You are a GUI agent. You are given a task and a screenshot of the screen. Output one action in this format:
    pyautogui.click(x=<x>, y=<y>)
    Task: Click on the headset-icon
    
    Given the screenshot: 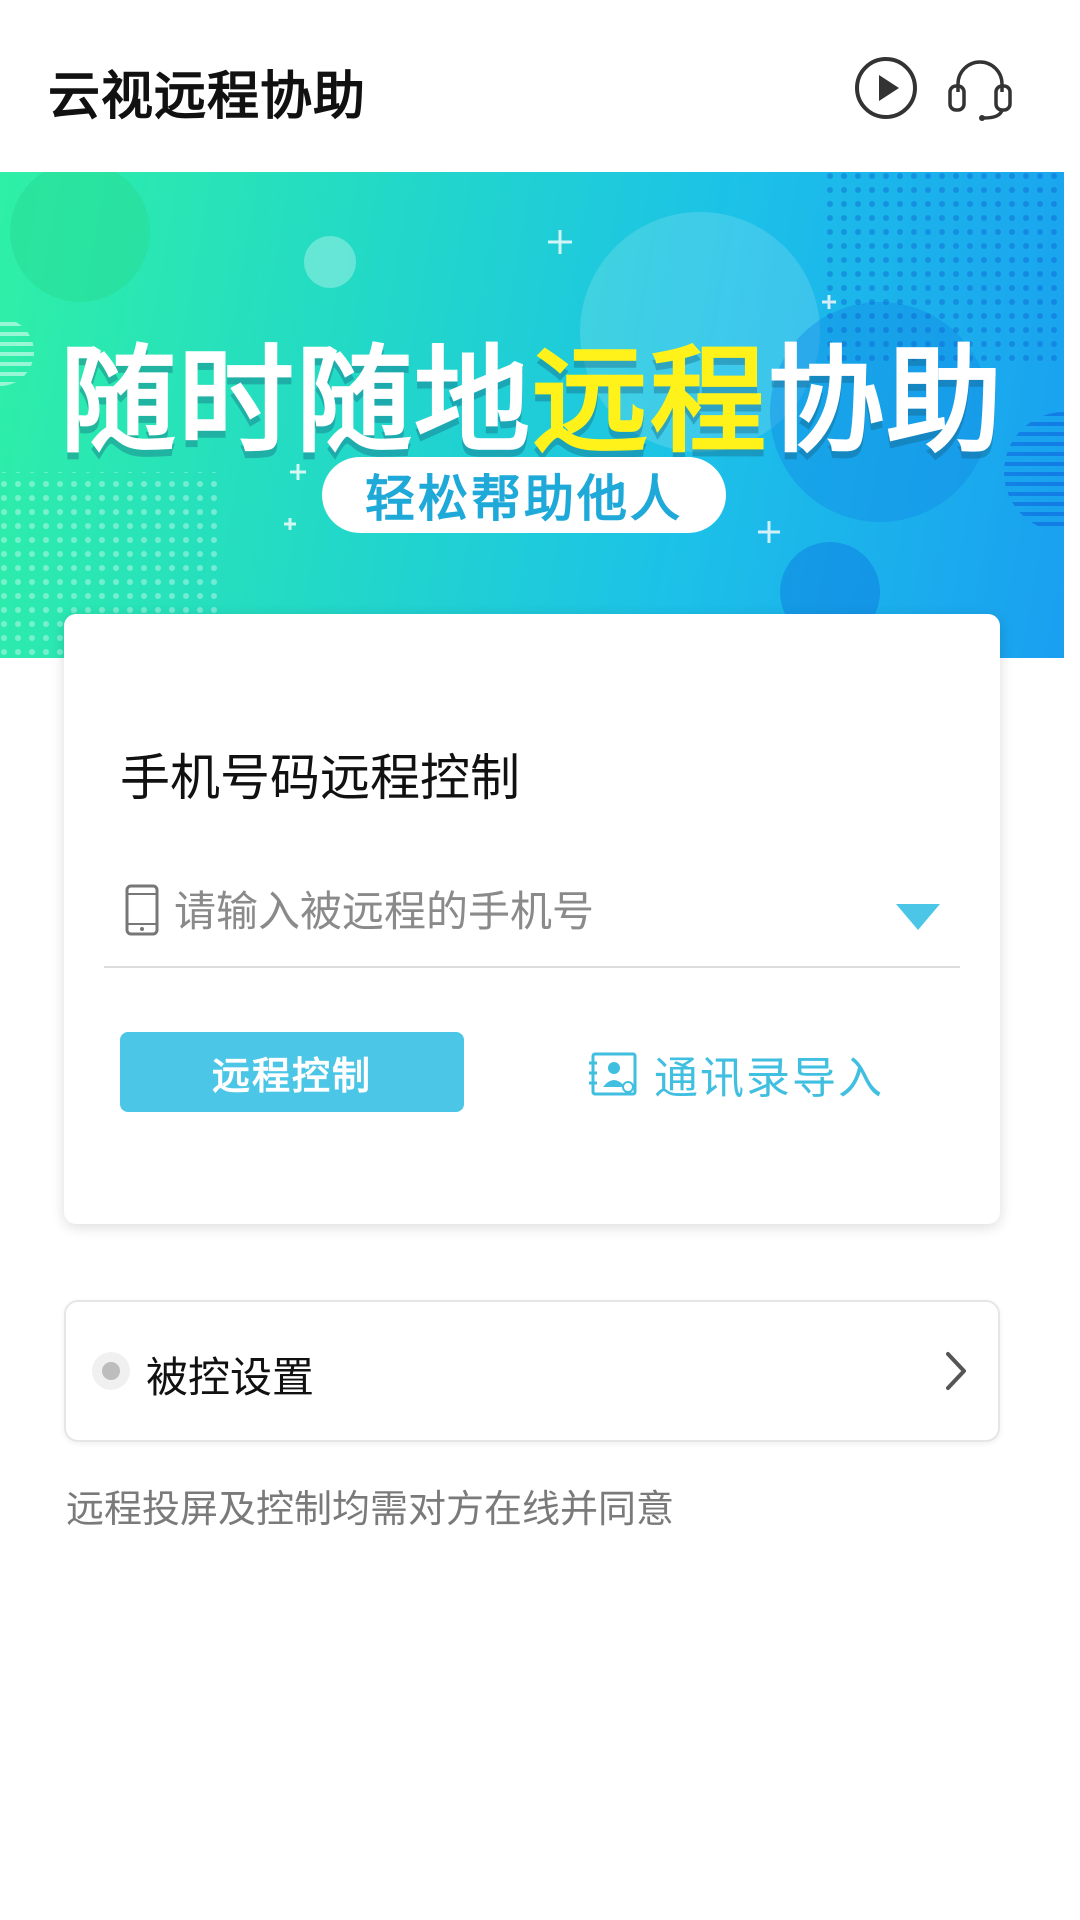 What is the action you would take?
    pyautogui.click(x=980, y=88)
    